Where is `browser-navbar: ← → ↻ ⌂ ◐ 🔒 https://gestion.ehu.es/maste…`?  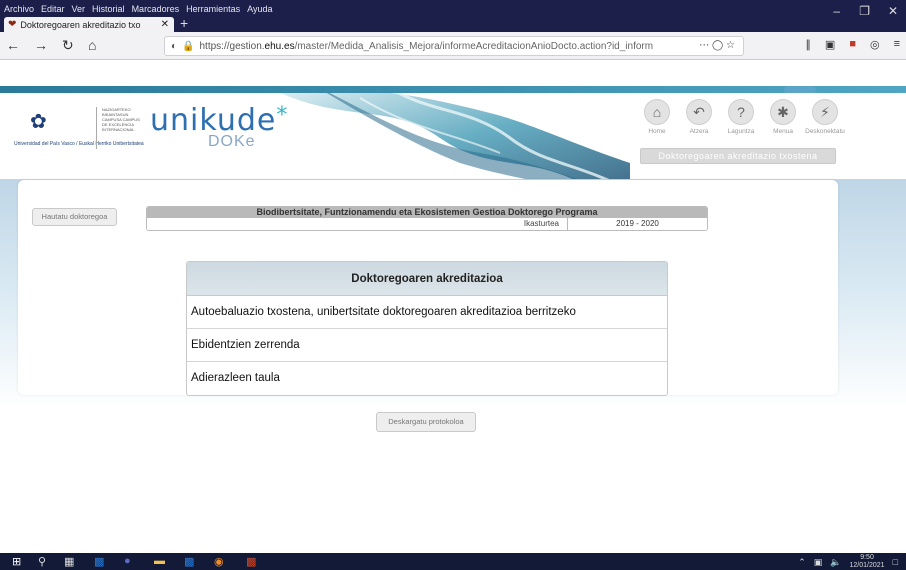
browser-navbar: ← → ↻ ⌂ ◐ 🔒 https://gestion.ehu.es/maste… is located at coordinates (453, 46).